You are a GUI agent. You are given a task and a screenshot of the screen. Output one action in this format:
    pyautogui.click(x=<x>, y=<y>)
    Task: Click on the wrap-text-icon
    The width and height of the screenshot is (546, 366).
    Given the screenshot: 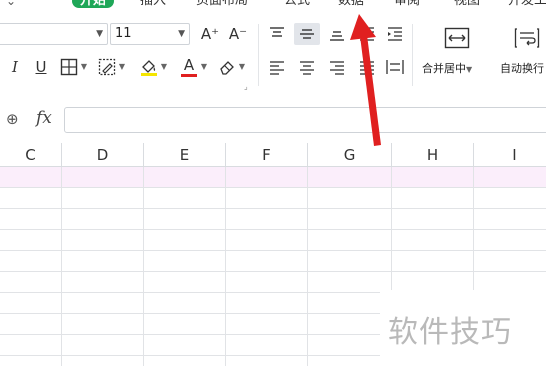 What is the action you would take?
    pyautogui.click(x=527, y=38)
    